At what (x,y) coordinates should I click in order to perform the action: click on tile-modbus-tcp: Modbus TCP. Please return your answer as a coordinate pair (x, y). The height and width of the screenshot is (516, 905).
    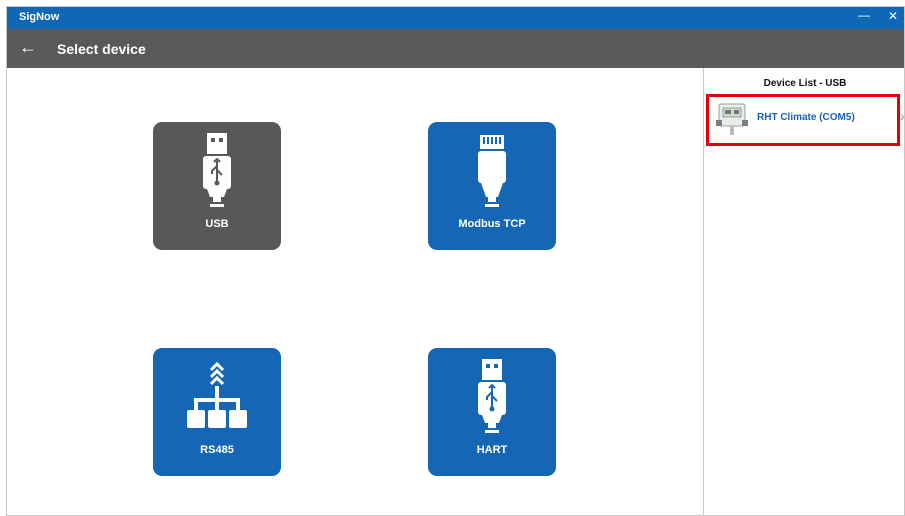
    Looking at the image, I should click on (492, 186).